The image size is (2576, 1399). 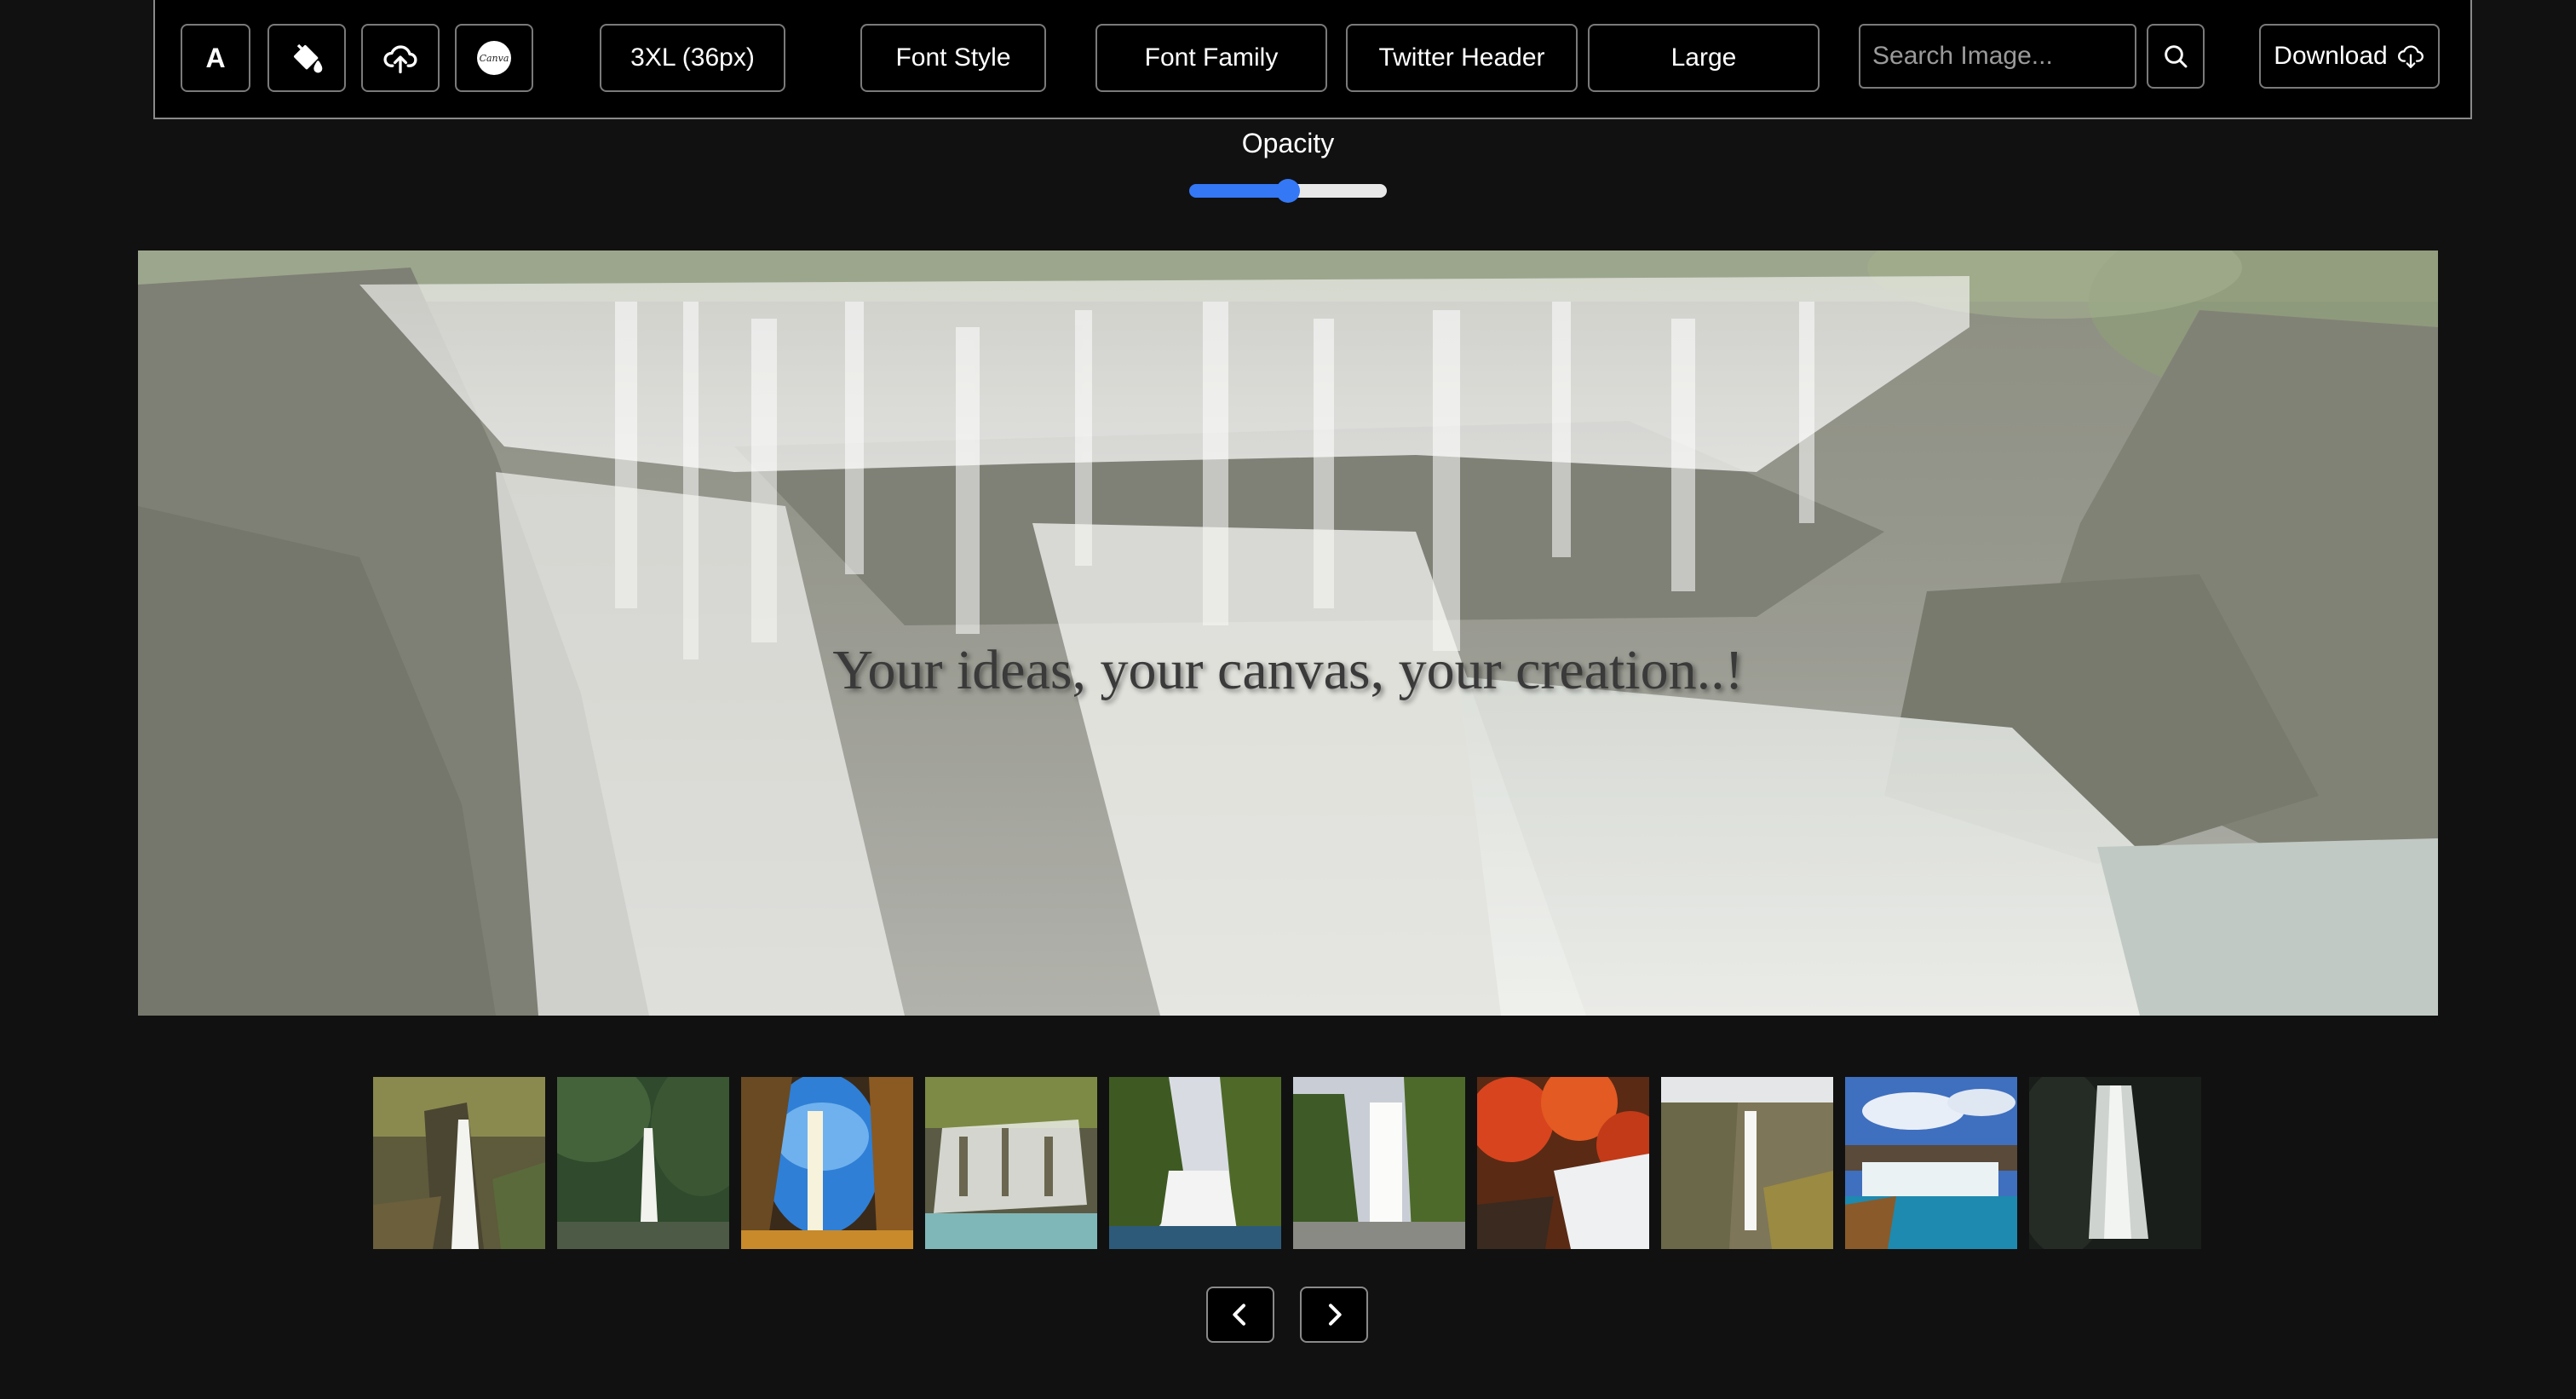 I want to click on chevron-left-icon, so click(x=1239, y=1315).